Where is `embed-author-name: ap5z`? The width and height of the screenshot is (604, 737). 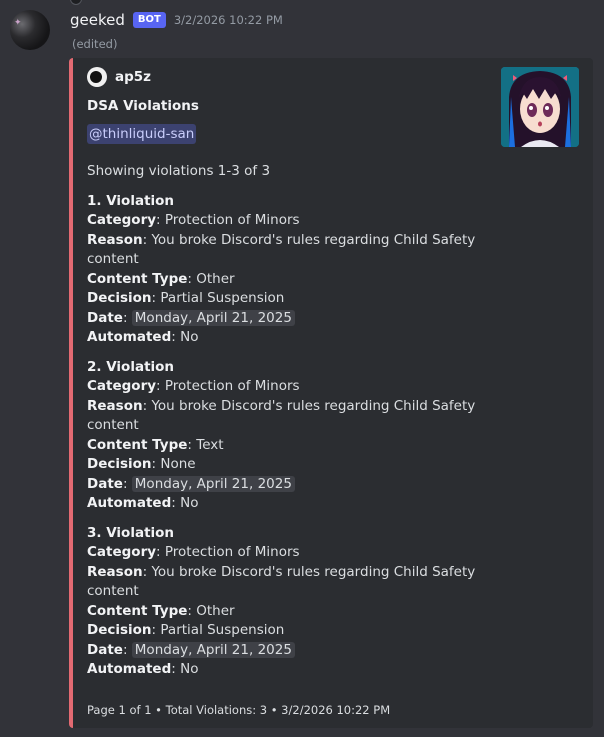
embed-author-name: ap5z is located at coordinates (133, 77).